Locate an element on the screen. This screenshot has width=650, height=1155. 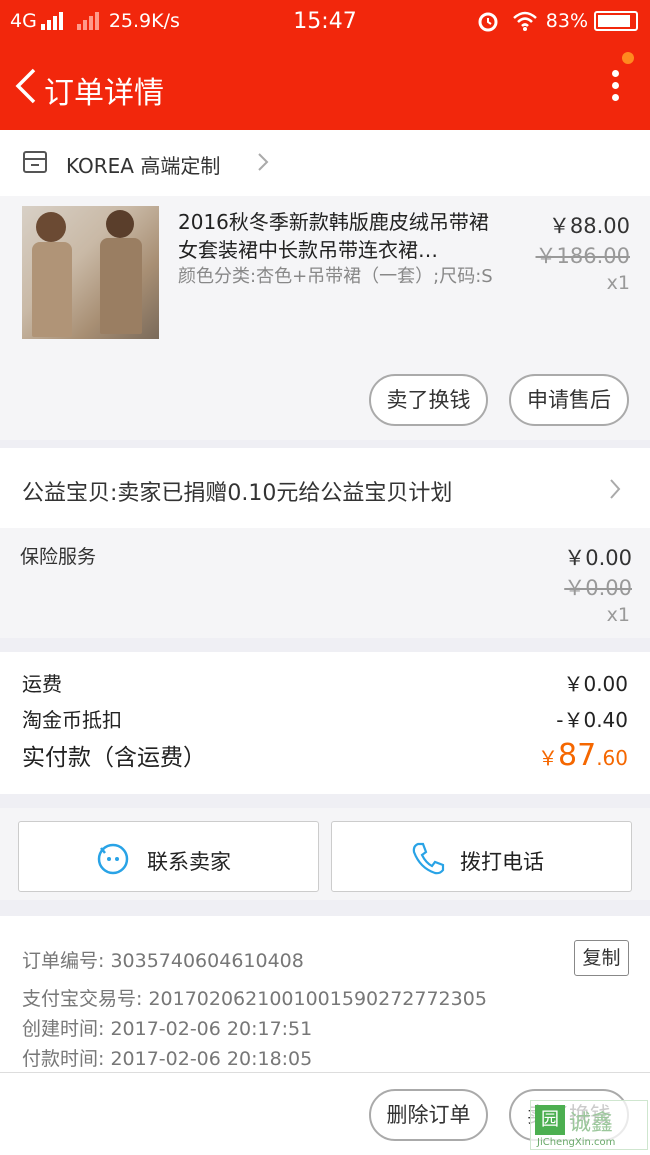
paid-amount: ￥87.60 is located at coordinates (583, 755).